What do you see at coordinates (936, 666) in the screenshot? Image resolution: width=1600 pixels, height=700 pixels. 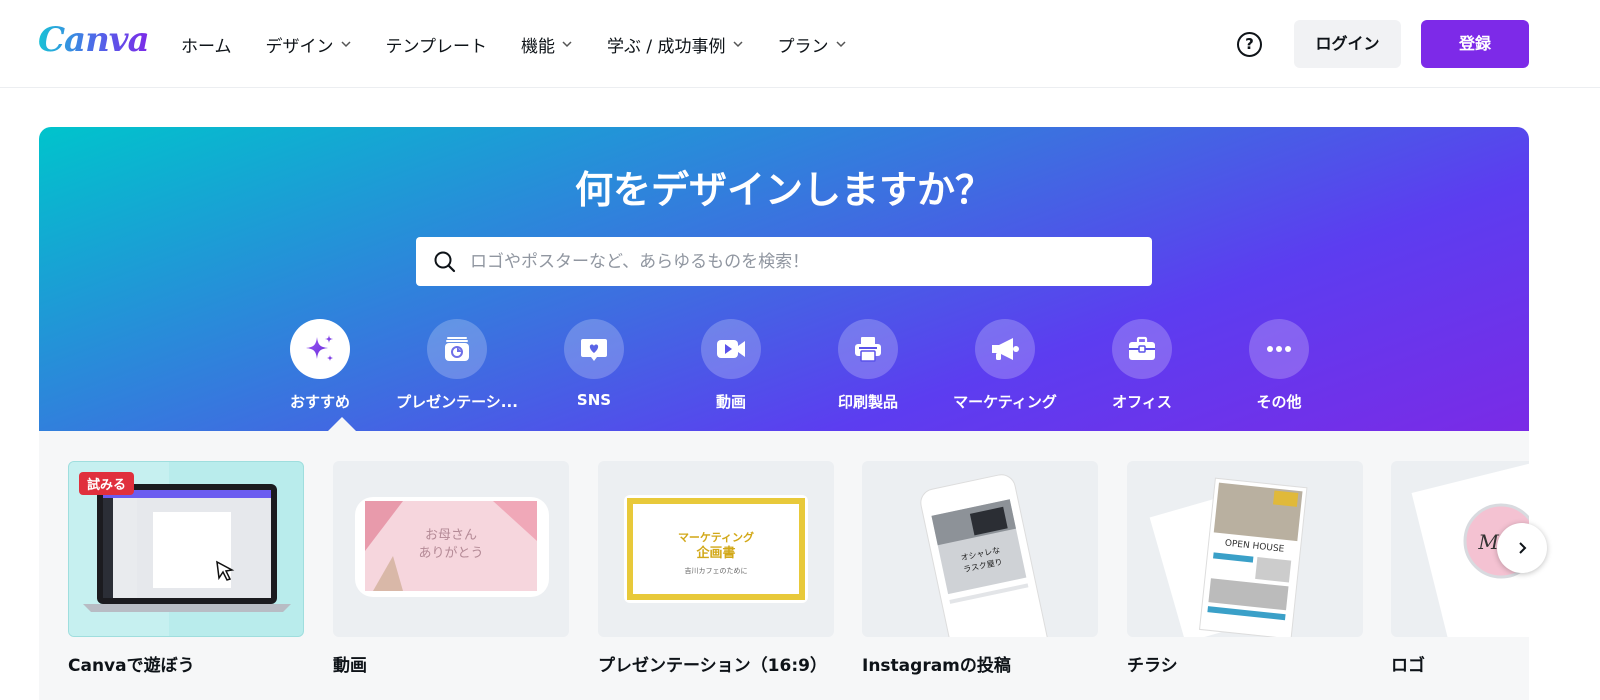 I see `card-title: Instagramの投稿` at bounding box center [936, 666].